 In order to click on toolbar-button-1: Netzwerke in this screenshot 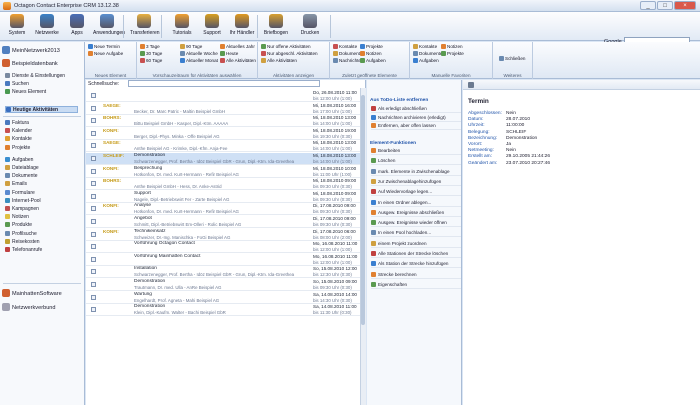, I will do `click(47, 26)`.